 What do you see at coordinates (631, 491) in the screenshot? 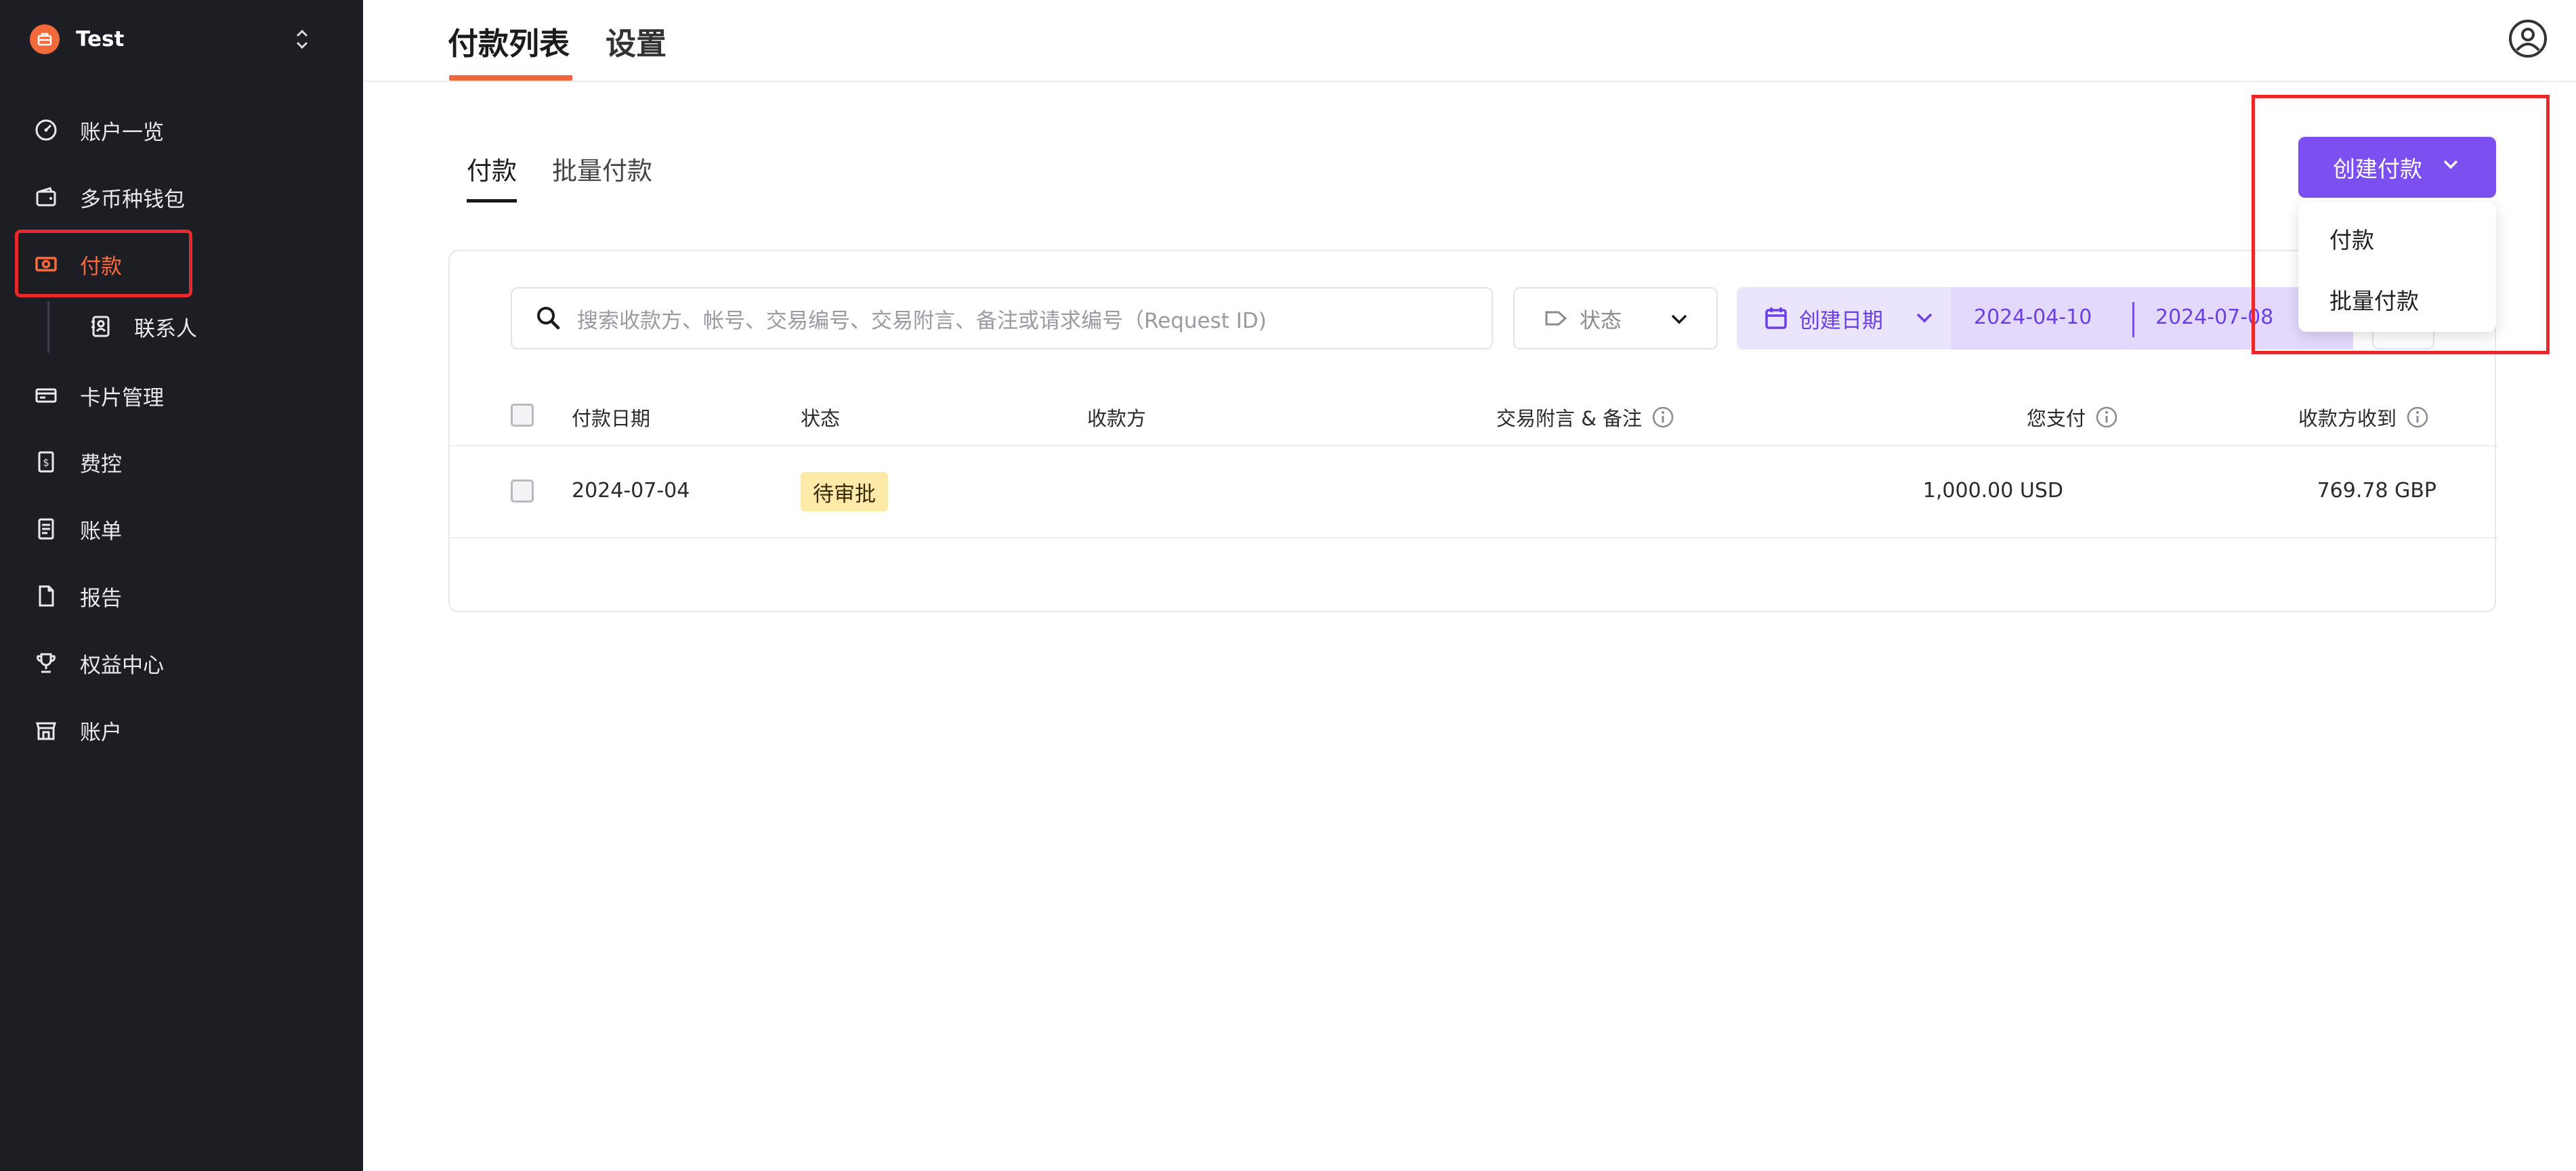
I see `payment-date: 2024-07-04` at bounding box center [631, 491].